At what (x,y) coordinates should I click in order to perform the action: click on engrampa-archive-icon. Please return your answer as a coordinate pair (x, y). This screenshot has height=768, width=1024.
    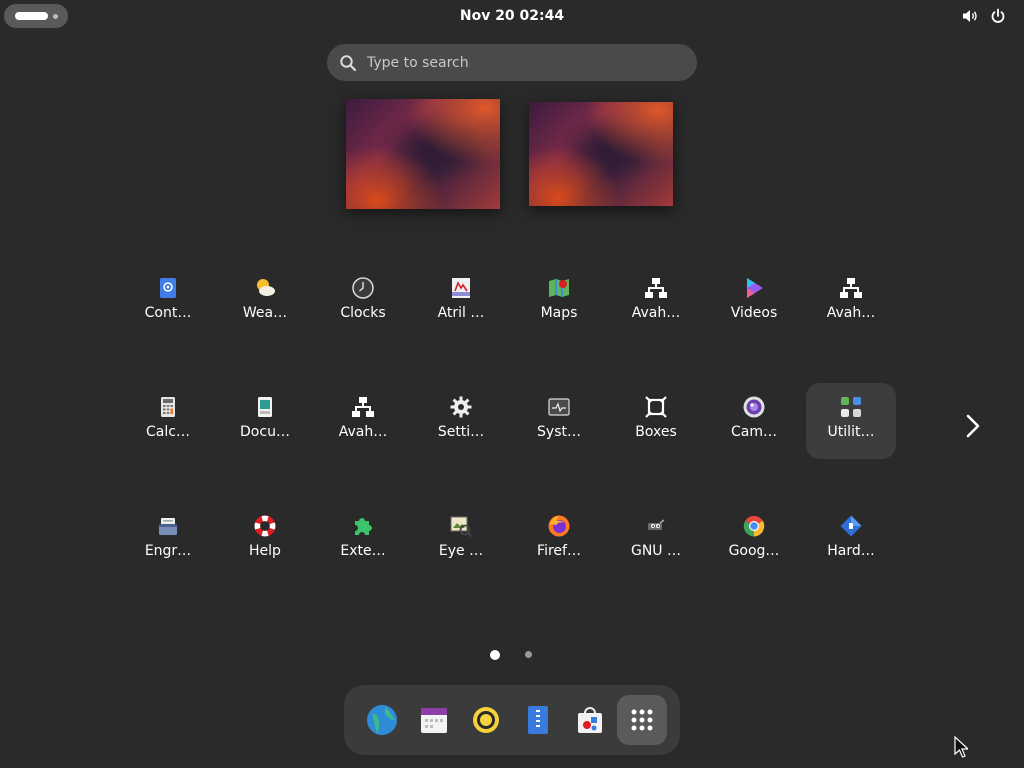
    Looking at the image, I should click on (168, 526).